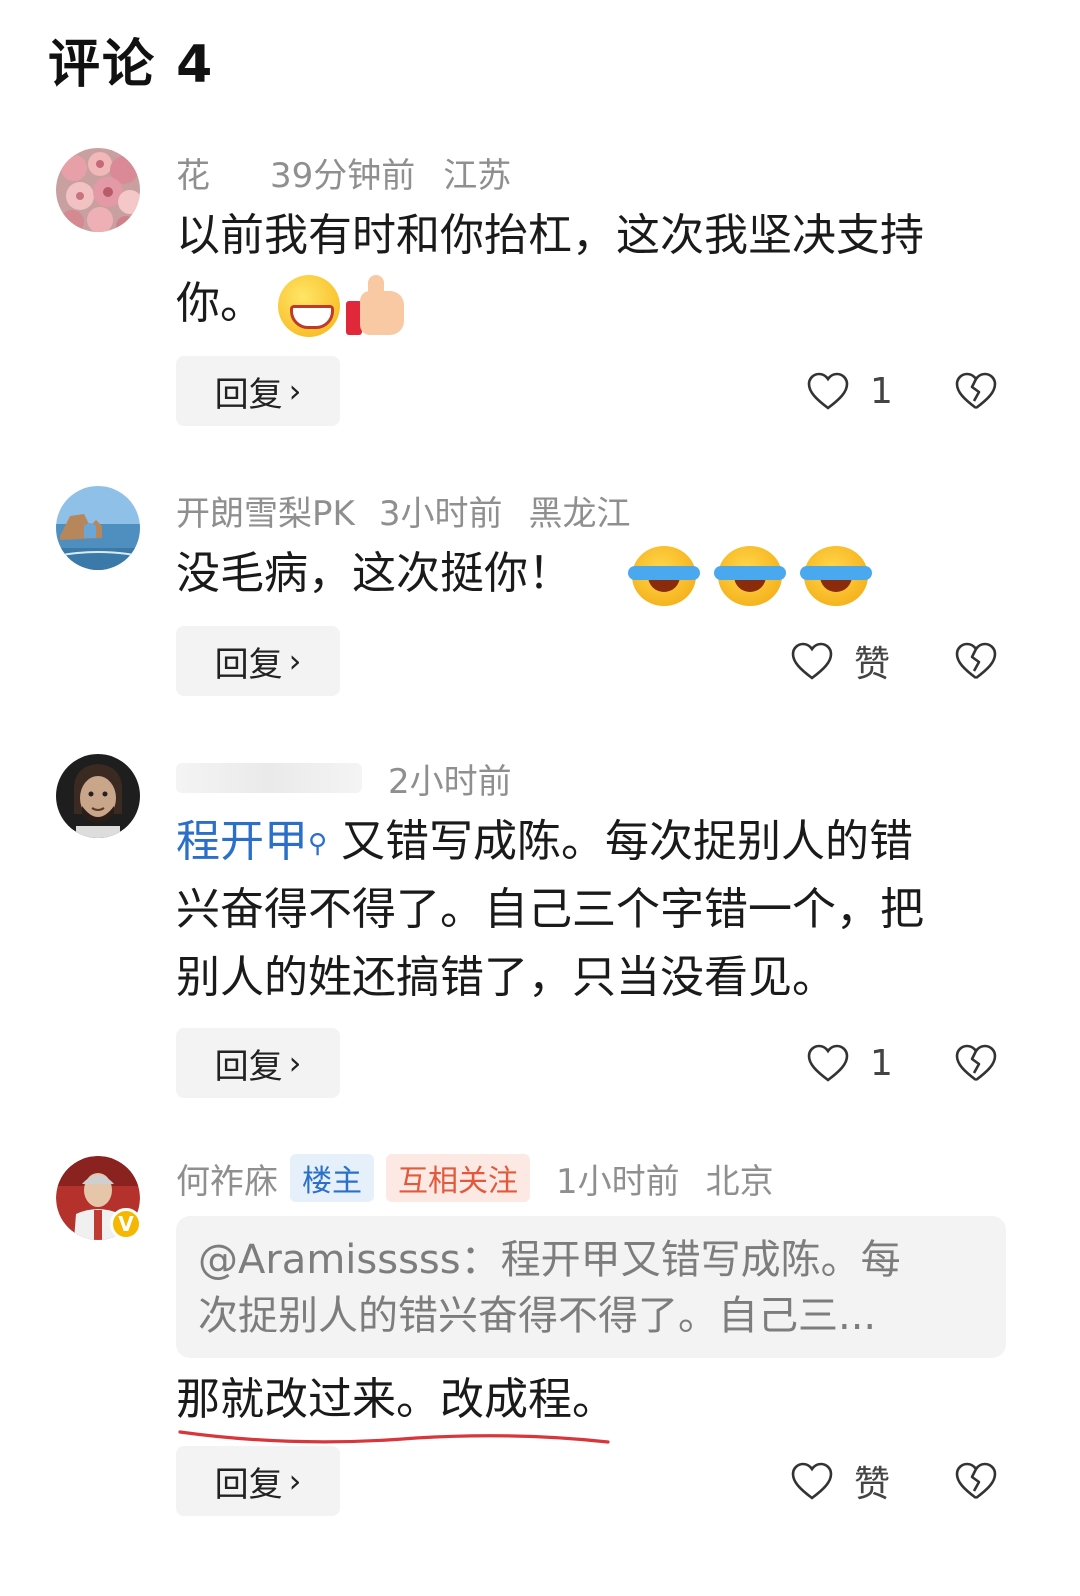 Image resolution: width=1080 pixels, height=1596 pixels. What do you see at coordinates (596, 1405) in the screenshot?
I see `comment-text: 那就改过来。改成程。` at bounding box center [596, 1405].